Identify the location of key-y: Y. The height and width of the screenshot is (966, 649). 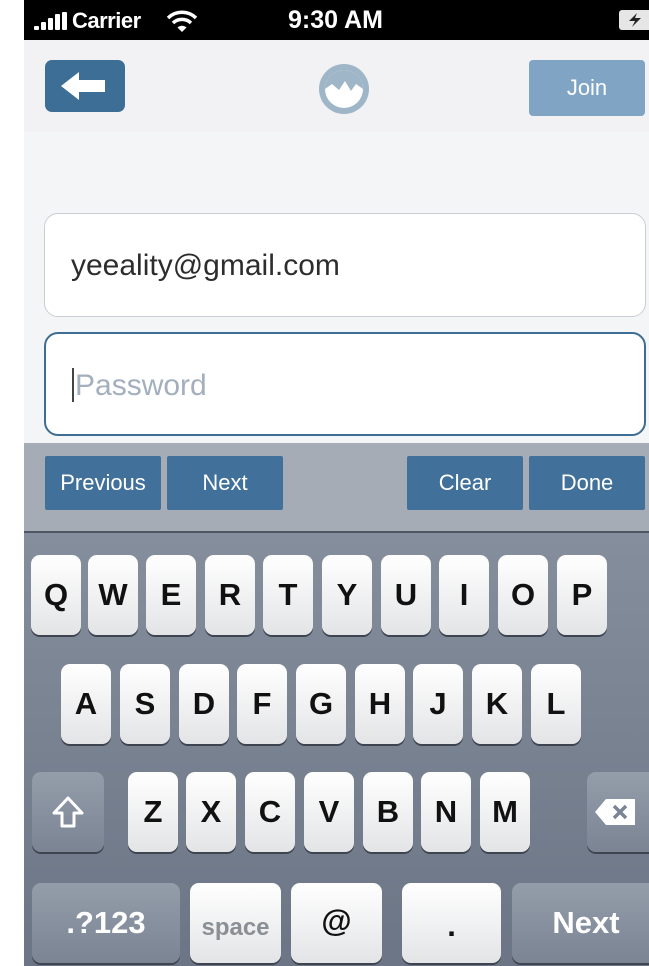
(347, 595).